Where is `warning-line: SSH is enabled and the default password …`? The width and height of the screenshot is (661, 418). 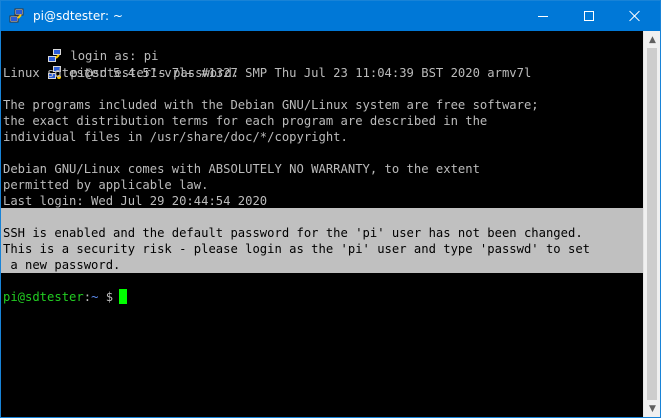
warning-line: SSH is enabled and the default password … is located at coordinates (293, 233).